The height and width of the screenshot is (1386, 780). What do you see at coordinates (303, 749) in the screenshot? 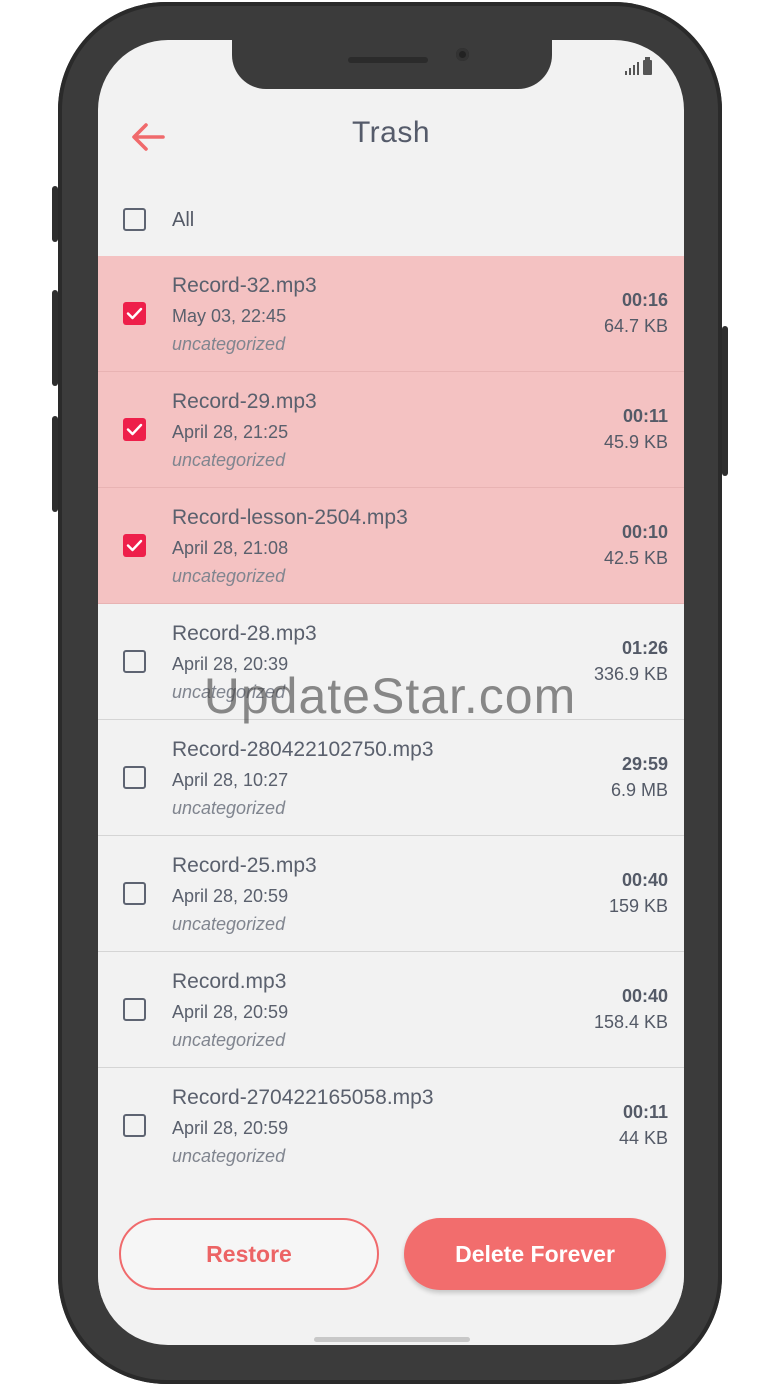
I see `record-name: Record-280422102750.mp3` at bounding box center [303, 749].